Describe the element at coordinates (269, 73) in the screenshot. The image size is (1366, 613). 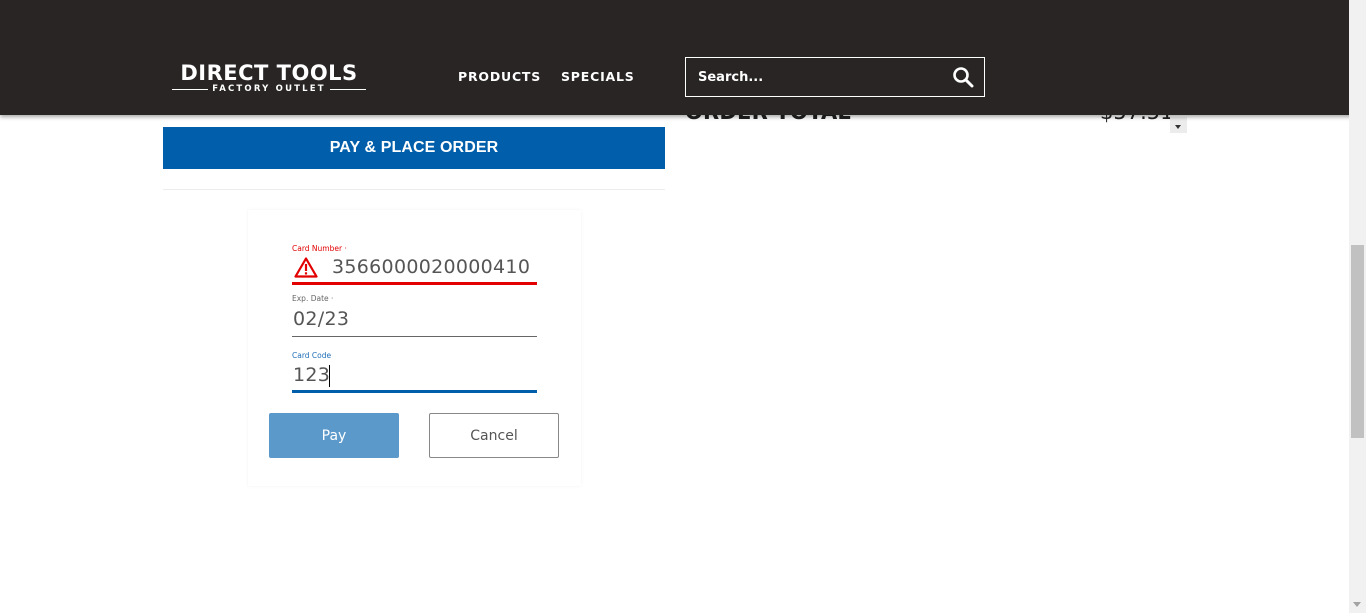
I see `logo-title: DIRECT TOOLS` at that location.